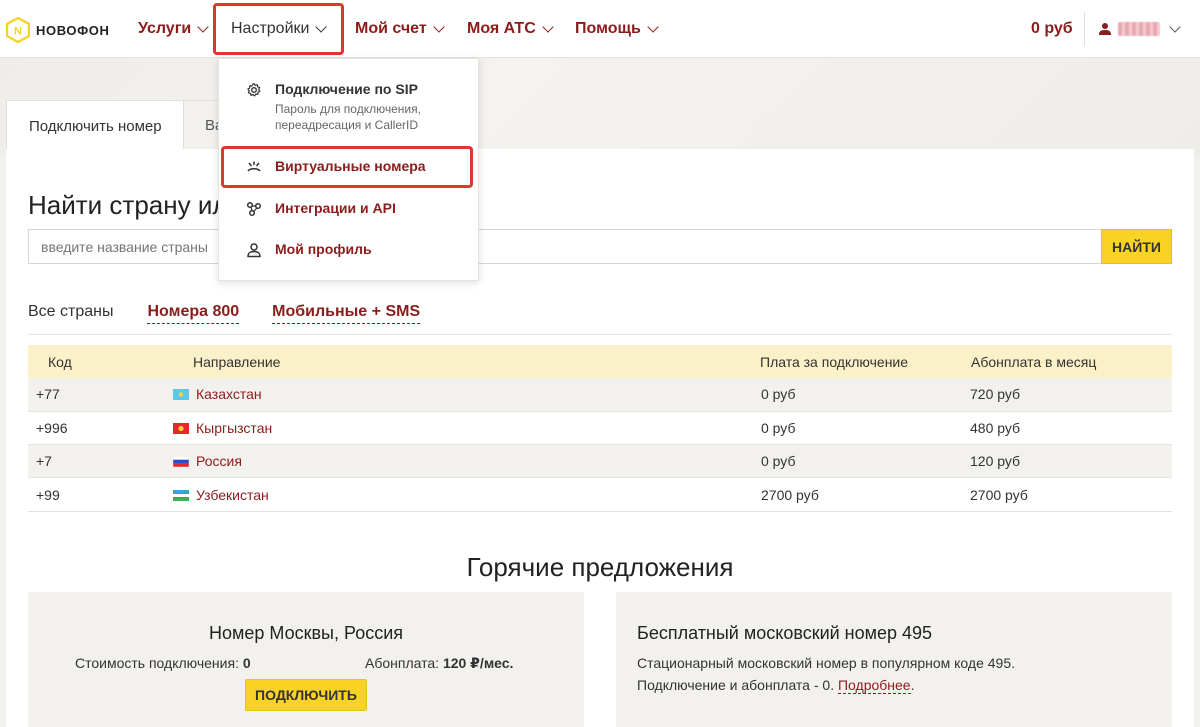 Image resolution: width=1200 pixels, height=727 pixels. What do you see at coordinates (278, 29) in the screenshot?
I see `settings-highlight-box` at bounding box center [278, 29].